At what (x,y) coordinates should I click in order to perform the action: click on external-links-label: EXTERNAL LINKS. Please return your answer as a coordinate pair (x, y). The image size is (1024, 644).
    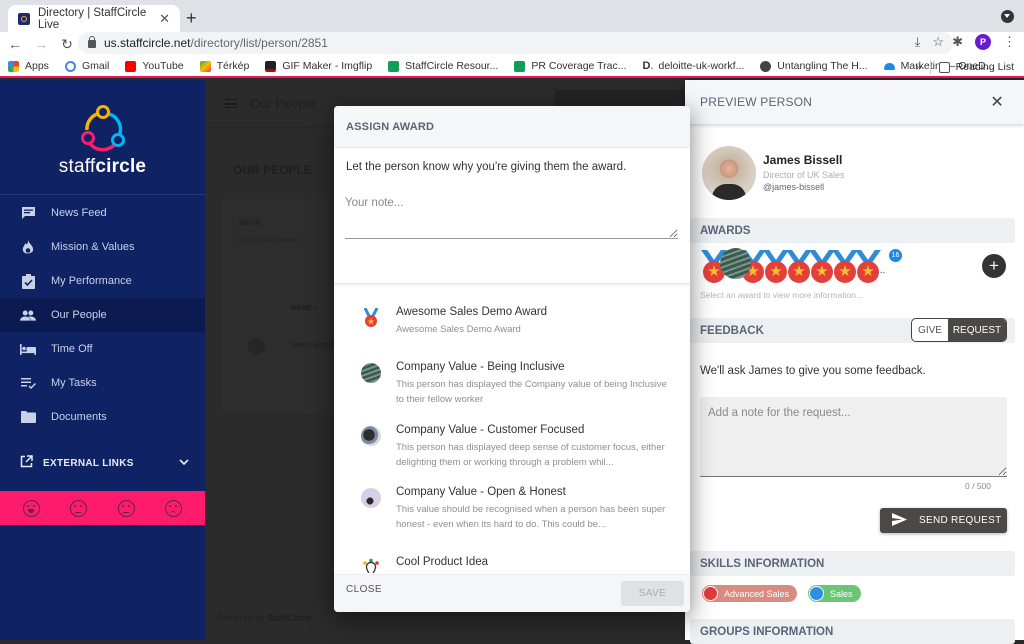
    Looking at the image, I should click on (88, 463).